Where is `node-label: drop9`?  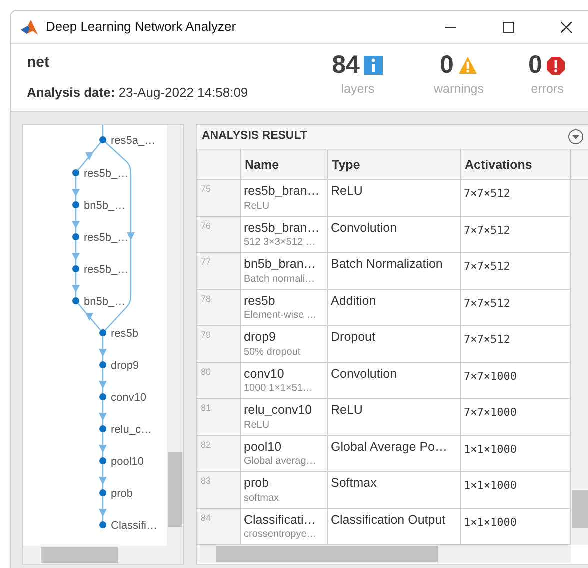 node-label: drop9 is located at coordinates (125, 366).